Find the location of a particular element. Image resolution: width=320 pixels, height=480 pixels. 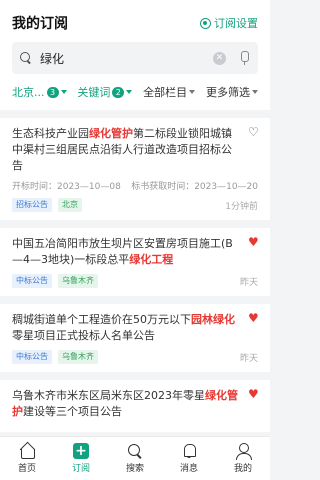

item-meta: 开标时间：2023—10—08 标书获取时间：2023—10—20 is located at coordinates (135, 185).